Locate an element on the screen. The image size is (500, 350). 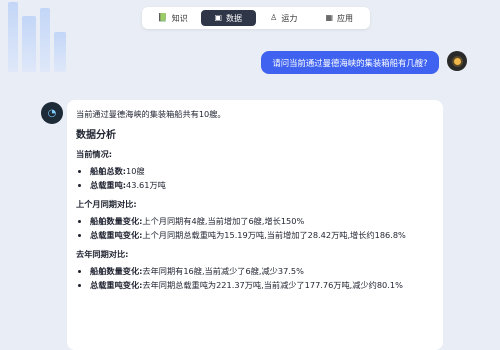
list-item: 船舶数量变化:去年同期有16艘,当前减少了6艘,减少37.5% is located at coordinates (262, 271).